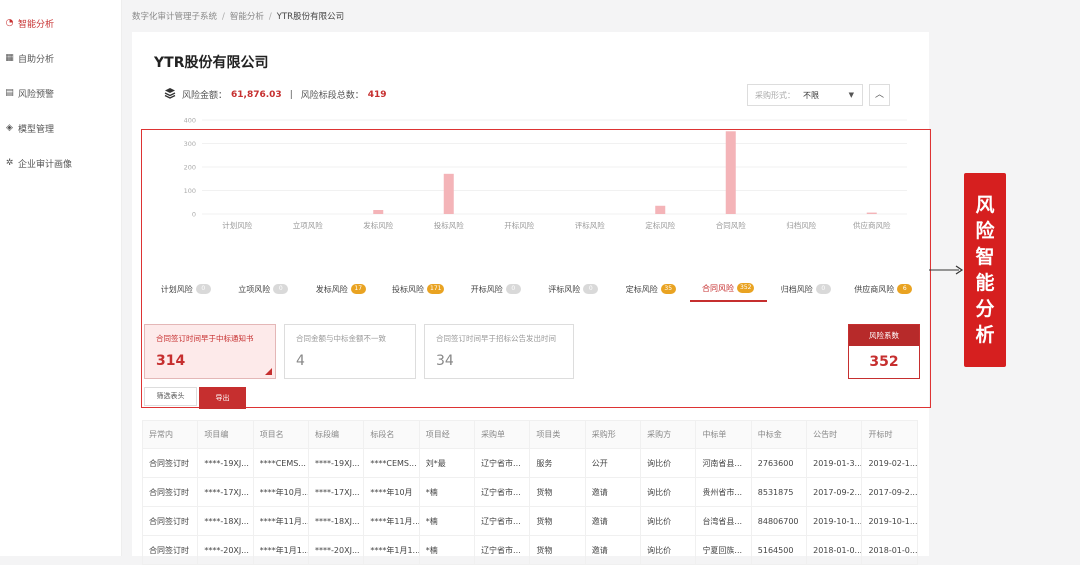  I want to click on table-cell: ****年10月, so click(391, 492).